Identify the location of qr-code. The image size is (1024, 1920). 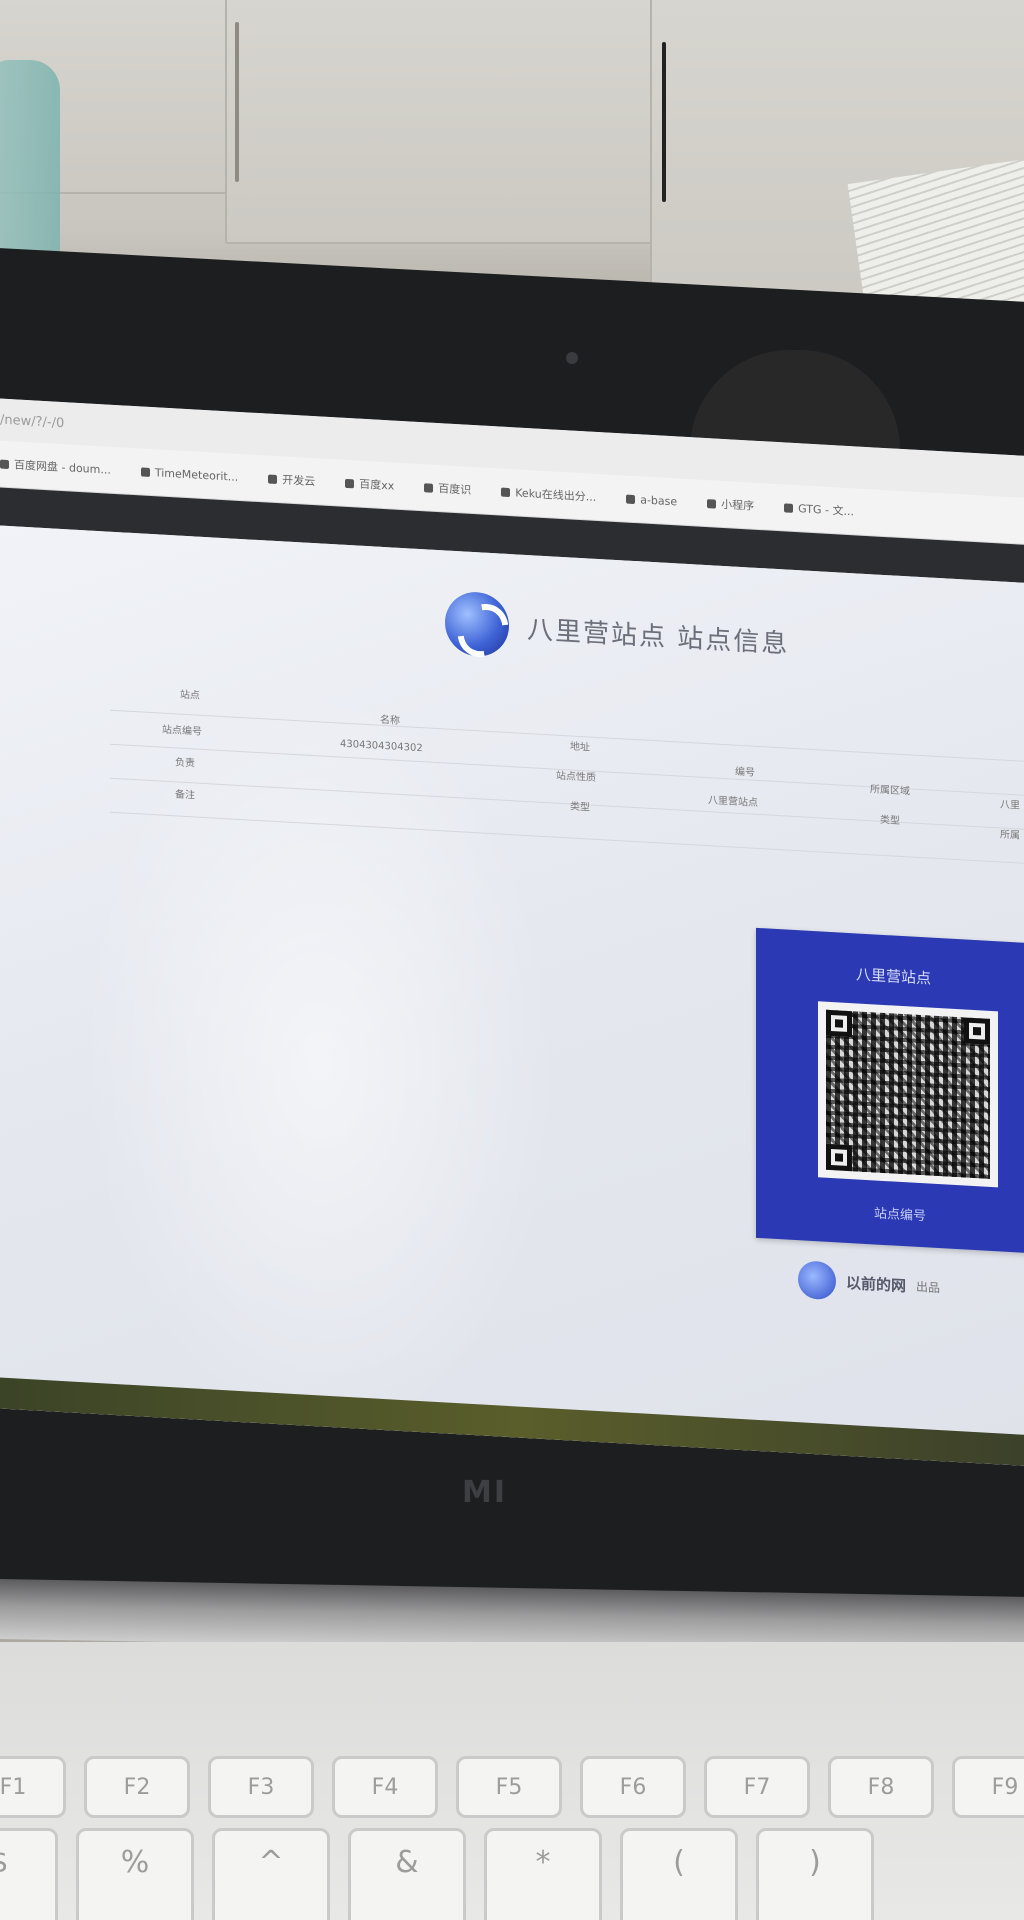
(908, 1094).